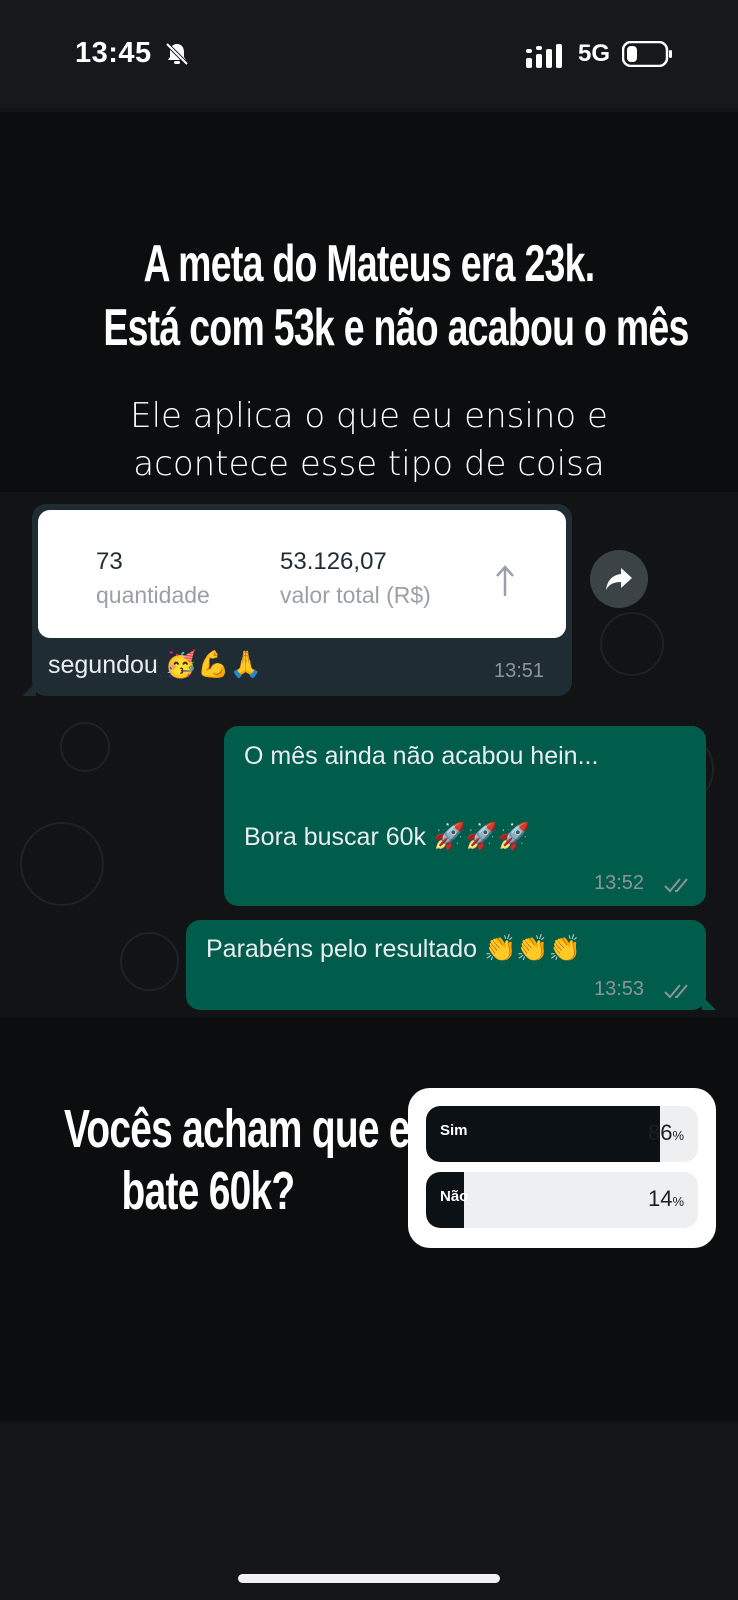 The height and width of the screenshot is (1600, 738). I want to click on poll-option-label: Sim, so click(454, 1130).